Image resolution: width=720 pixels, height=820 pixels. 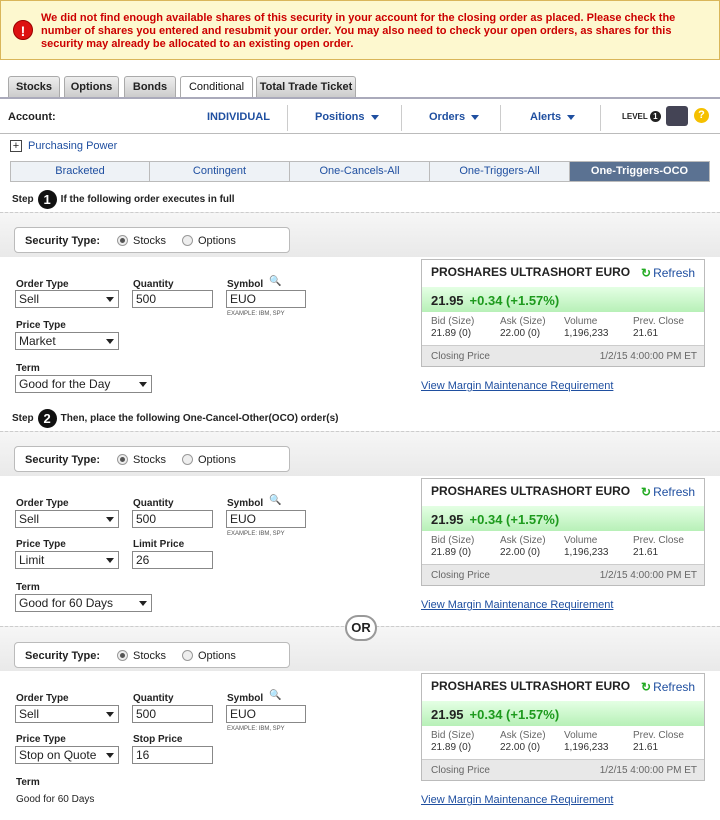 What do you see at coordinates (500, 171) in the screenshot?
I see `subtab-one-triggers-all: One-Triggers-All` at bounding box center [500, 171].